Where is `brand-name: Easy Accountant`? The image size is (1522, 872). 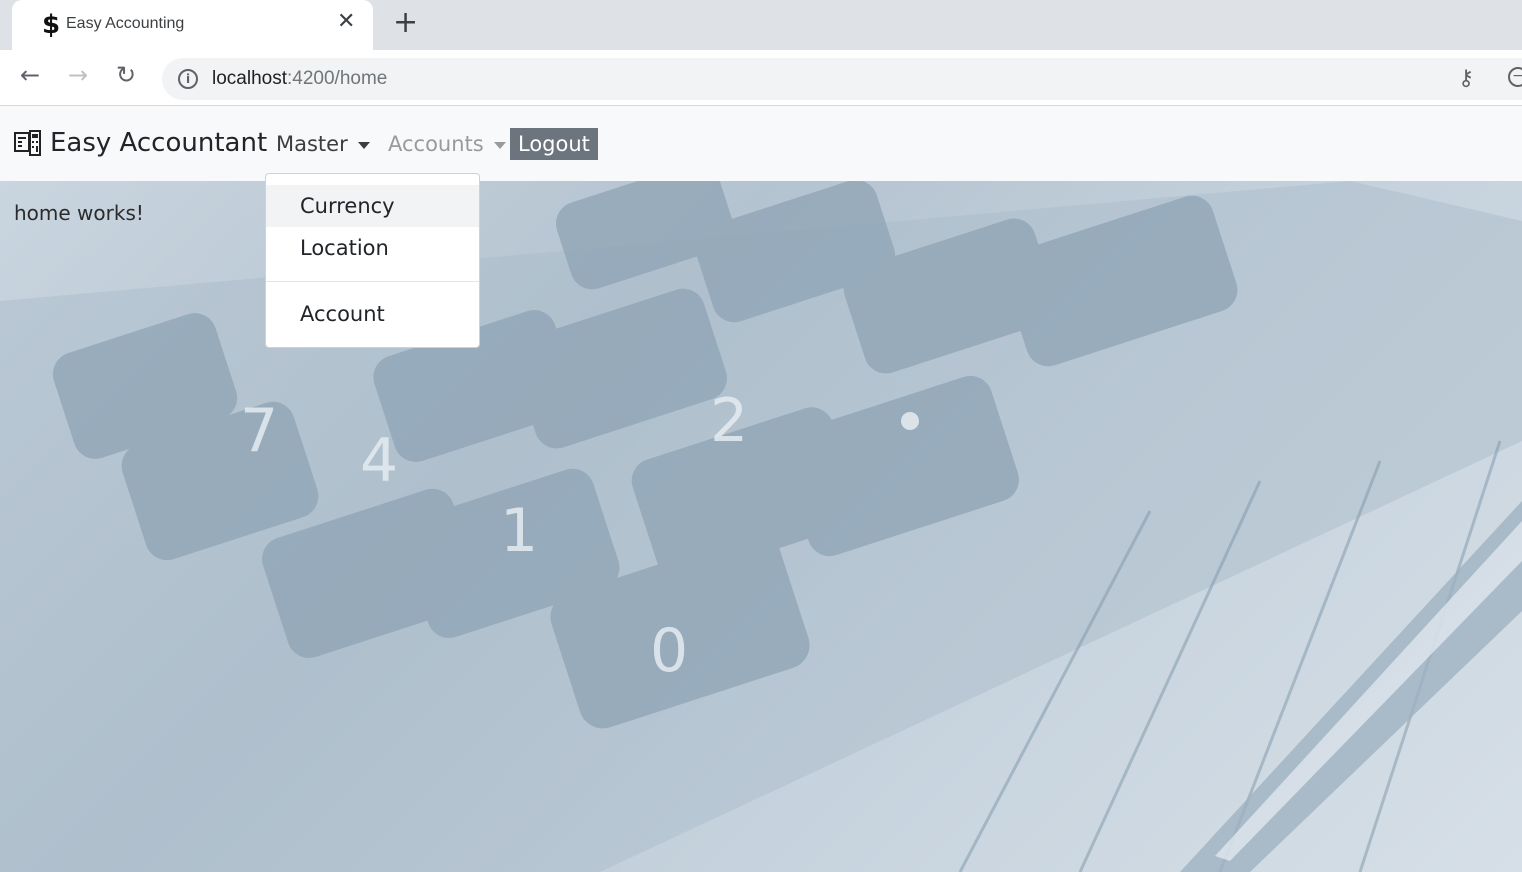 brand-name: Easy Accountant is located at coordinates (159, 143).